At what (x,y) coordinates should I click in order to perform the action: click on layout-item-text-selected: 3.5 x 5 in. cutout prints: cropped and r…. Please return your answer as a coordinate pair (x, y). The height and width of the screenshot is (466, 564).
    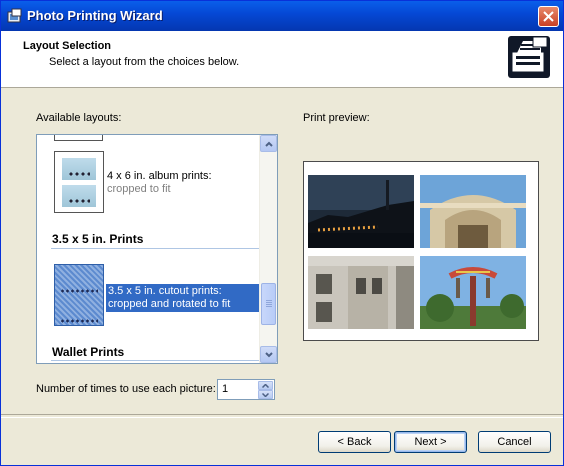
    Looking at the image, I should click on (183, 298).